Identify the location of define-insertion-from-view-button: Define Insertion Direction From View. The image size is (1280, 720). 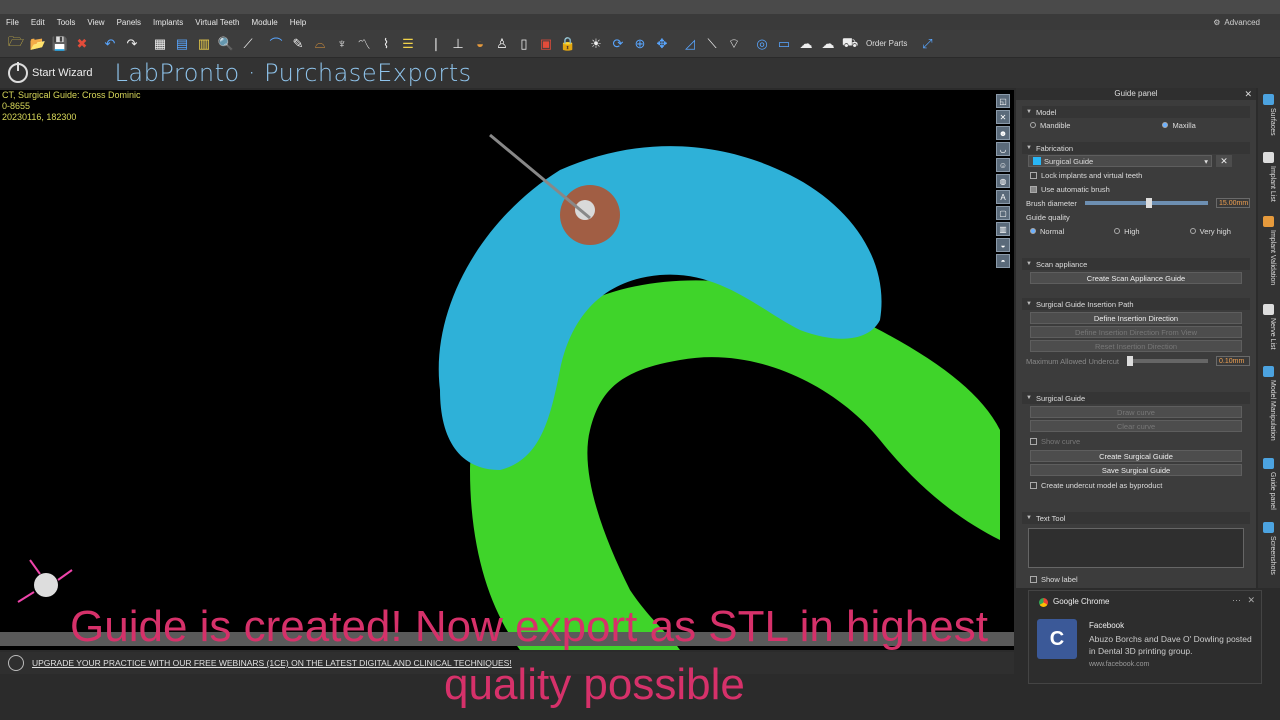
(1136, 332).